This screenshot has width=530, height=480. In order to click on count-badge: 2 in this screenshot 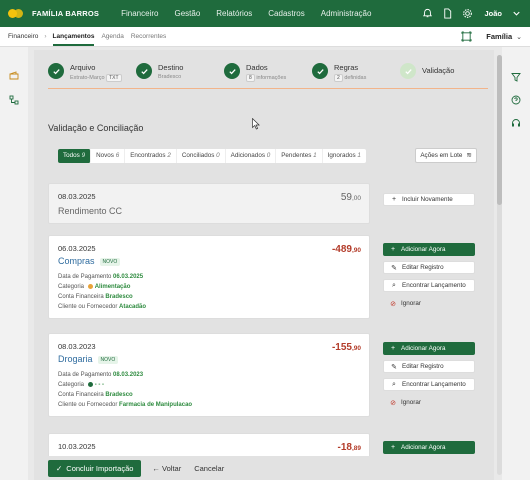, I will do `click(338, 78)`.